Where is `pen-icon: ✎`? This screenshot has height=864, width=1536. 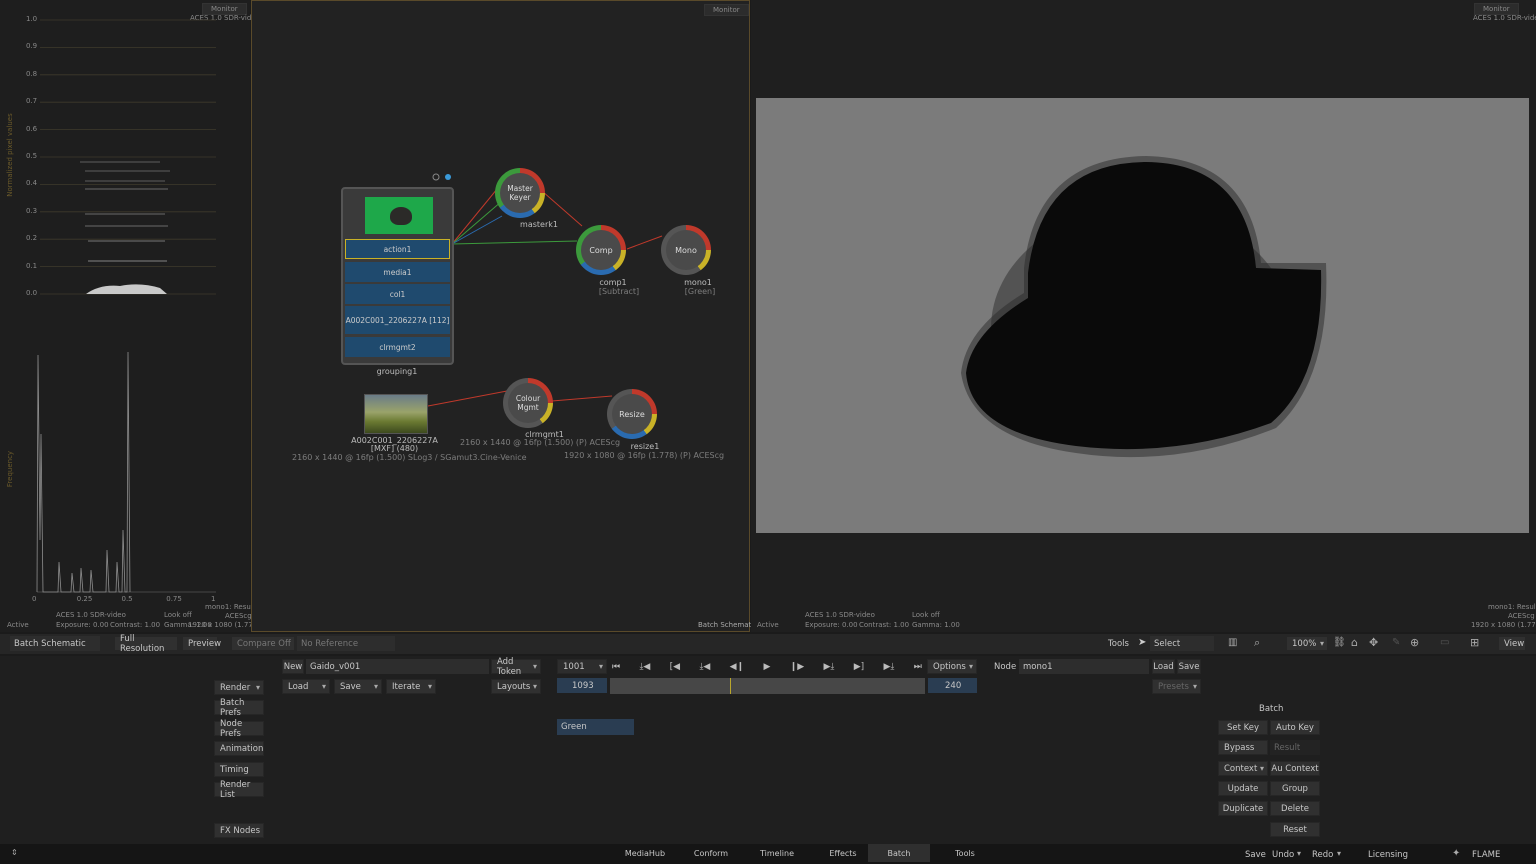 pen-icon: ✎ is located at coordinates (1396, 642).